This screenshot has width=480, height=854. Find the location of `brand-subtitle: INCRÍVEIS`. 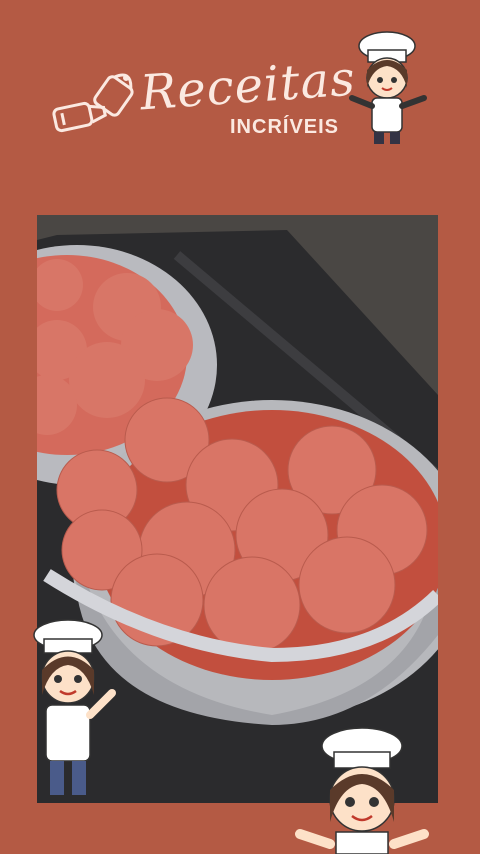

brand-subtitle: INCRÍVEIS is located at coordinates (285, 127).